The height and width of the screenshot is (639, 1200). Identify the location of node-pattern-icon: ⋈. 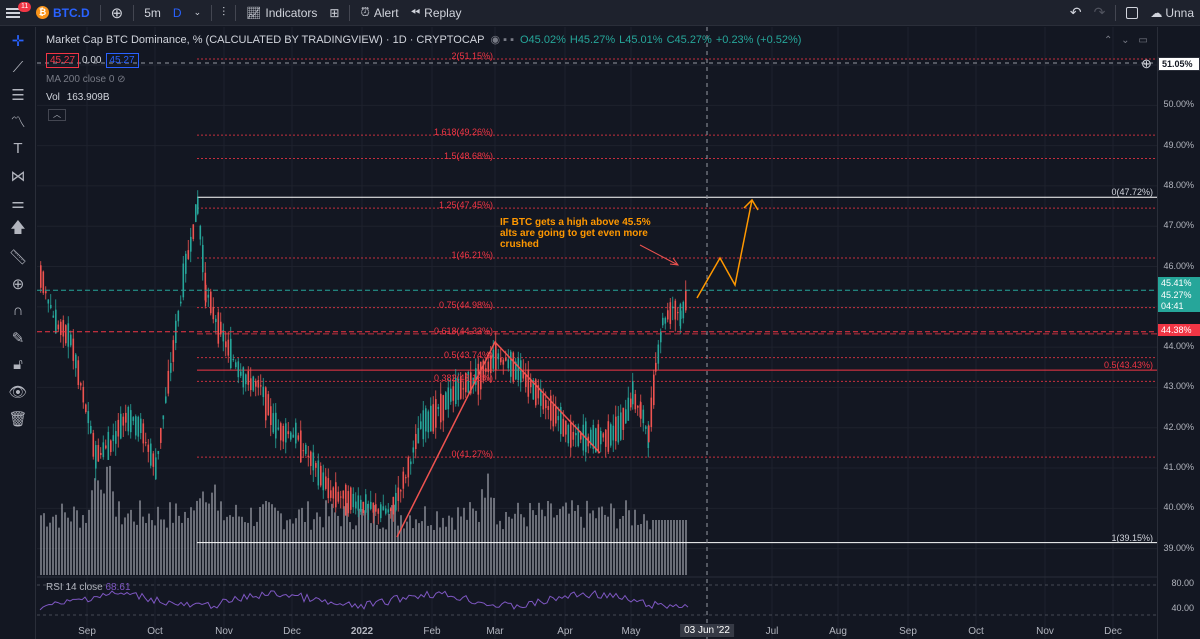
(18, 175).